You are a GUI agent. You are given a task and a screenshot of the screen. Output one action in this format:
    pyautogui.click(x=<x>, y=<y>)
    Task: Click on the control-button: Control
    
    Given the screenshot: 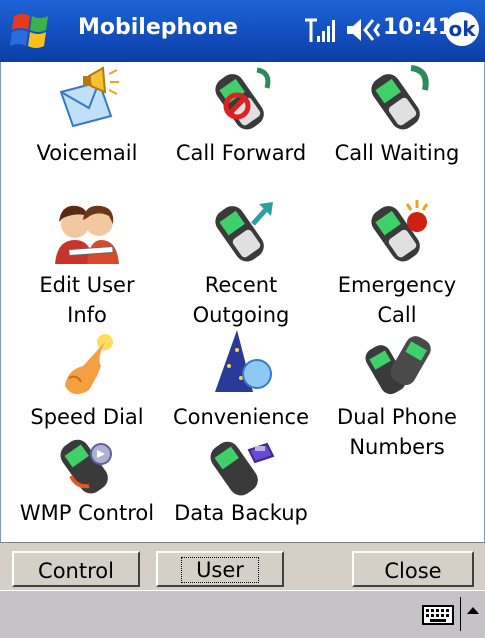 What is the action you would take?
    pyautogui.click(x=76, y=569)
    